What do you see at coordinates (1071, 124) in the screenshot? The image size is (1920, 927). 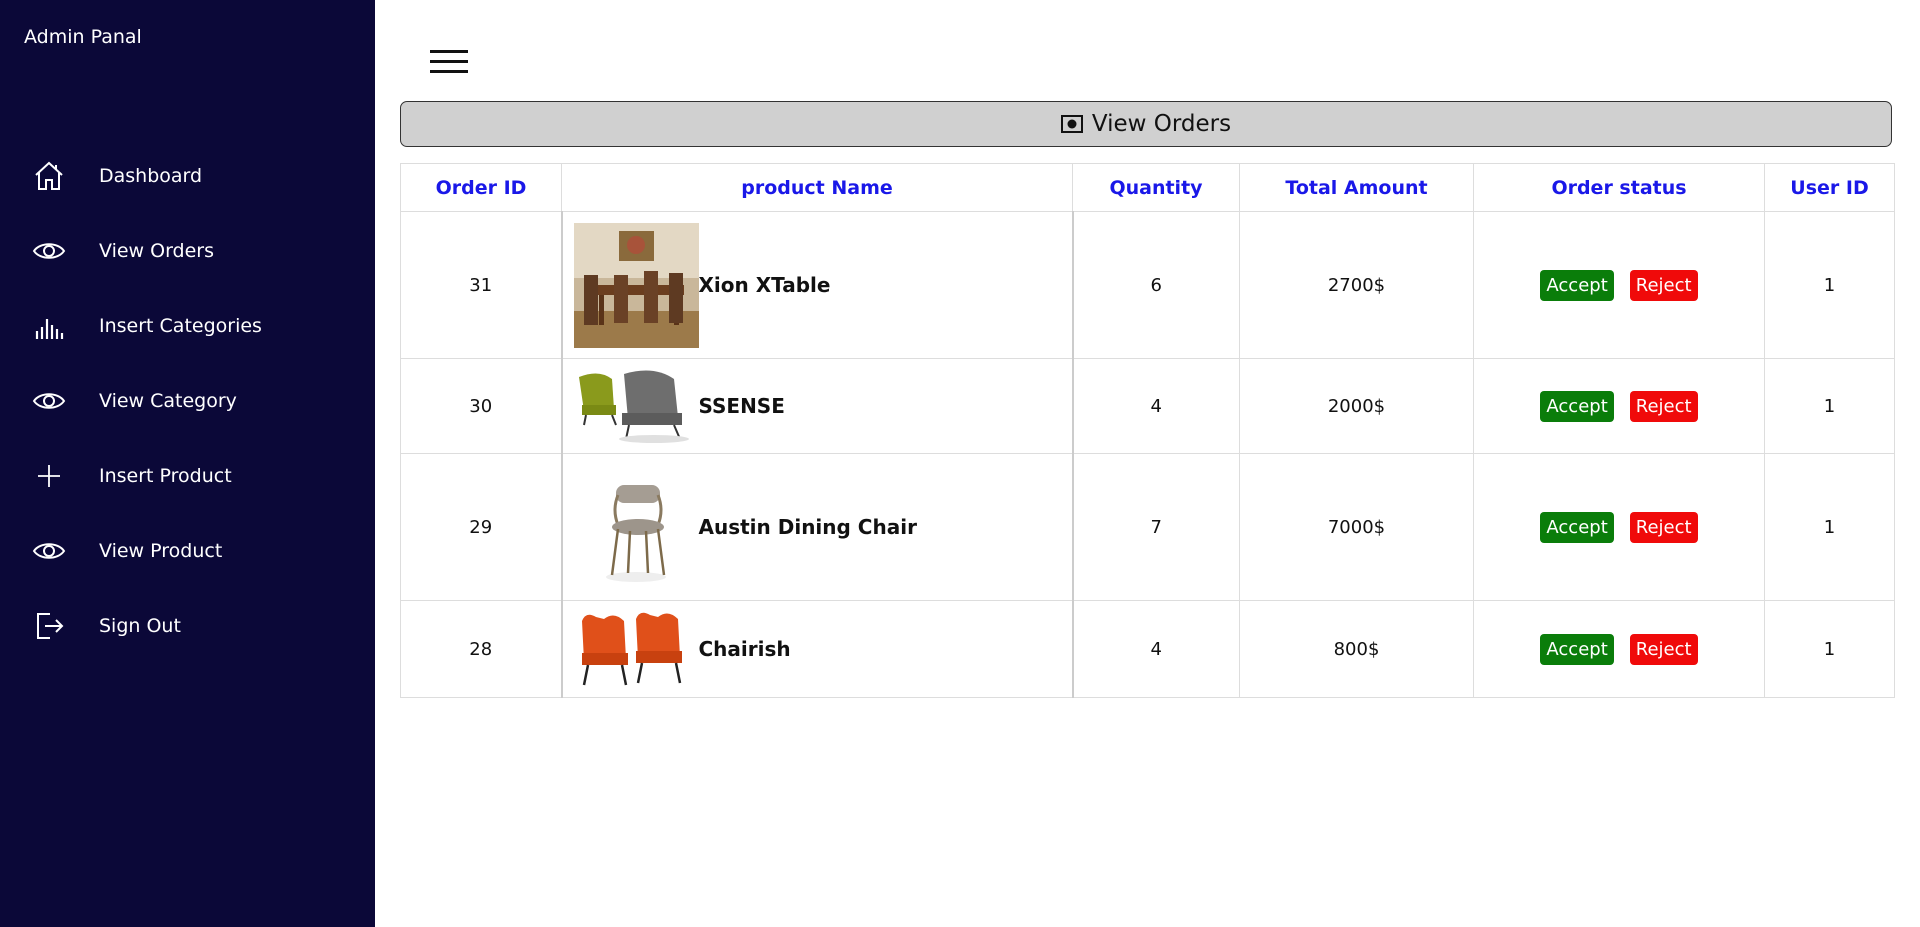 I see `money-icon` at bounding box center [1071, 124].